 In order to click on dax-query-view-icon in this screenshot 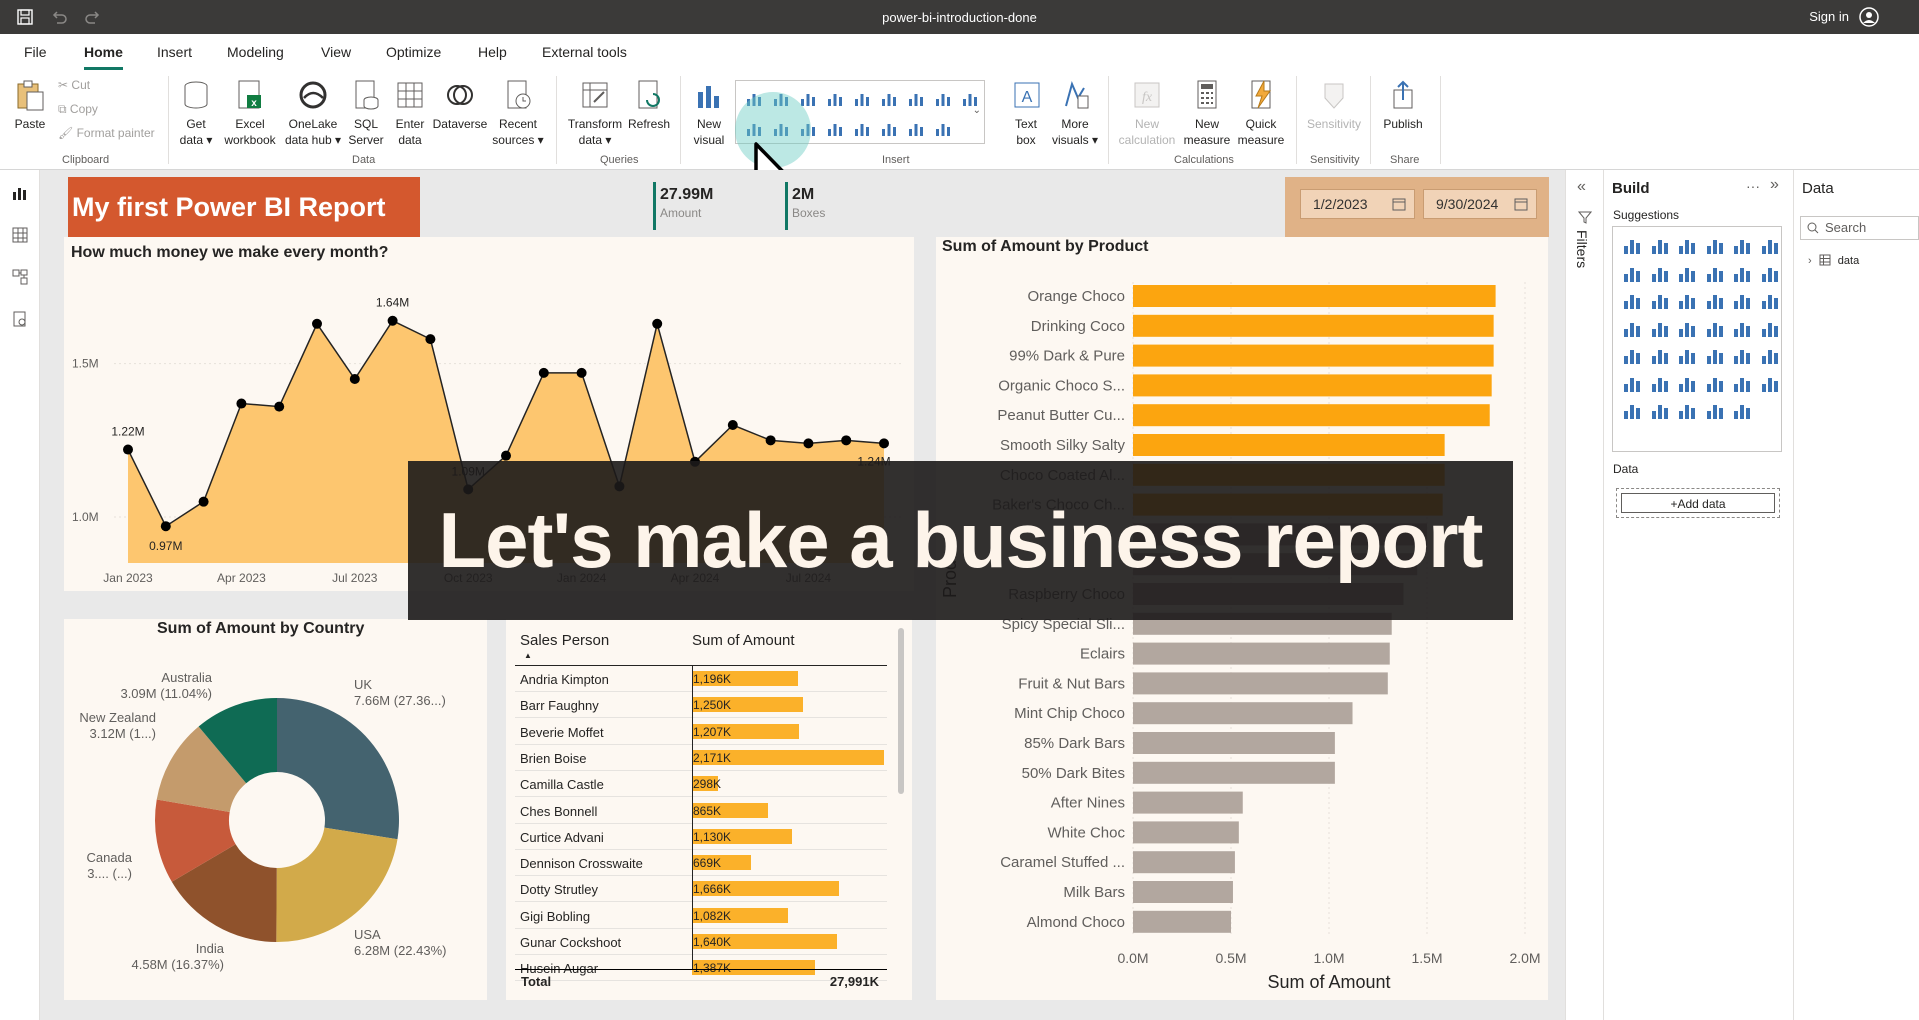, I will do `click(20, 319)`.